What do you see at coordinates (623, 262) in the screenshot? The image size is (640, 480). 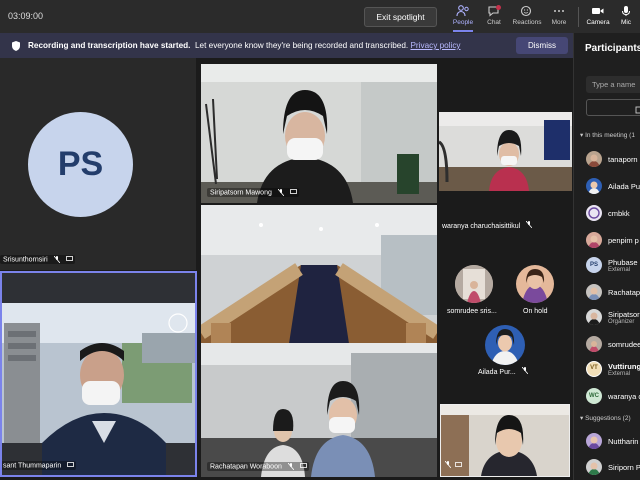 I see `participant-name: Phubase` at bounding box center [623, 262].